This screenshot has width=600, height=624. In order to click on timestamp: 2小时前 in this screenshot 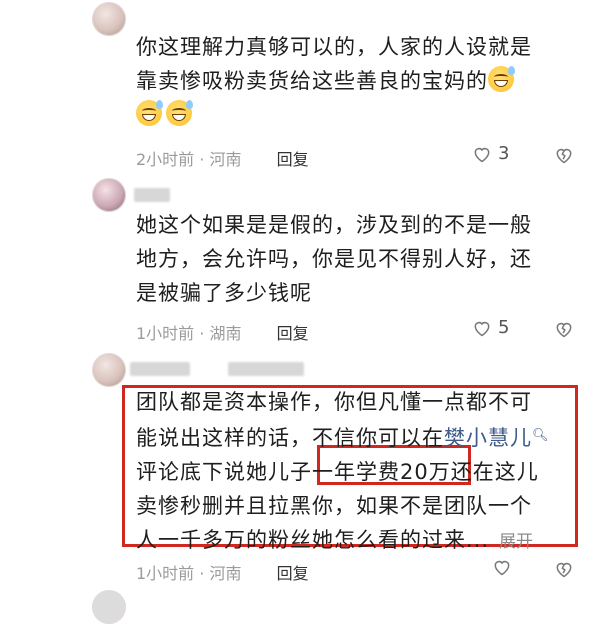, I will do `click(165, 159)`.